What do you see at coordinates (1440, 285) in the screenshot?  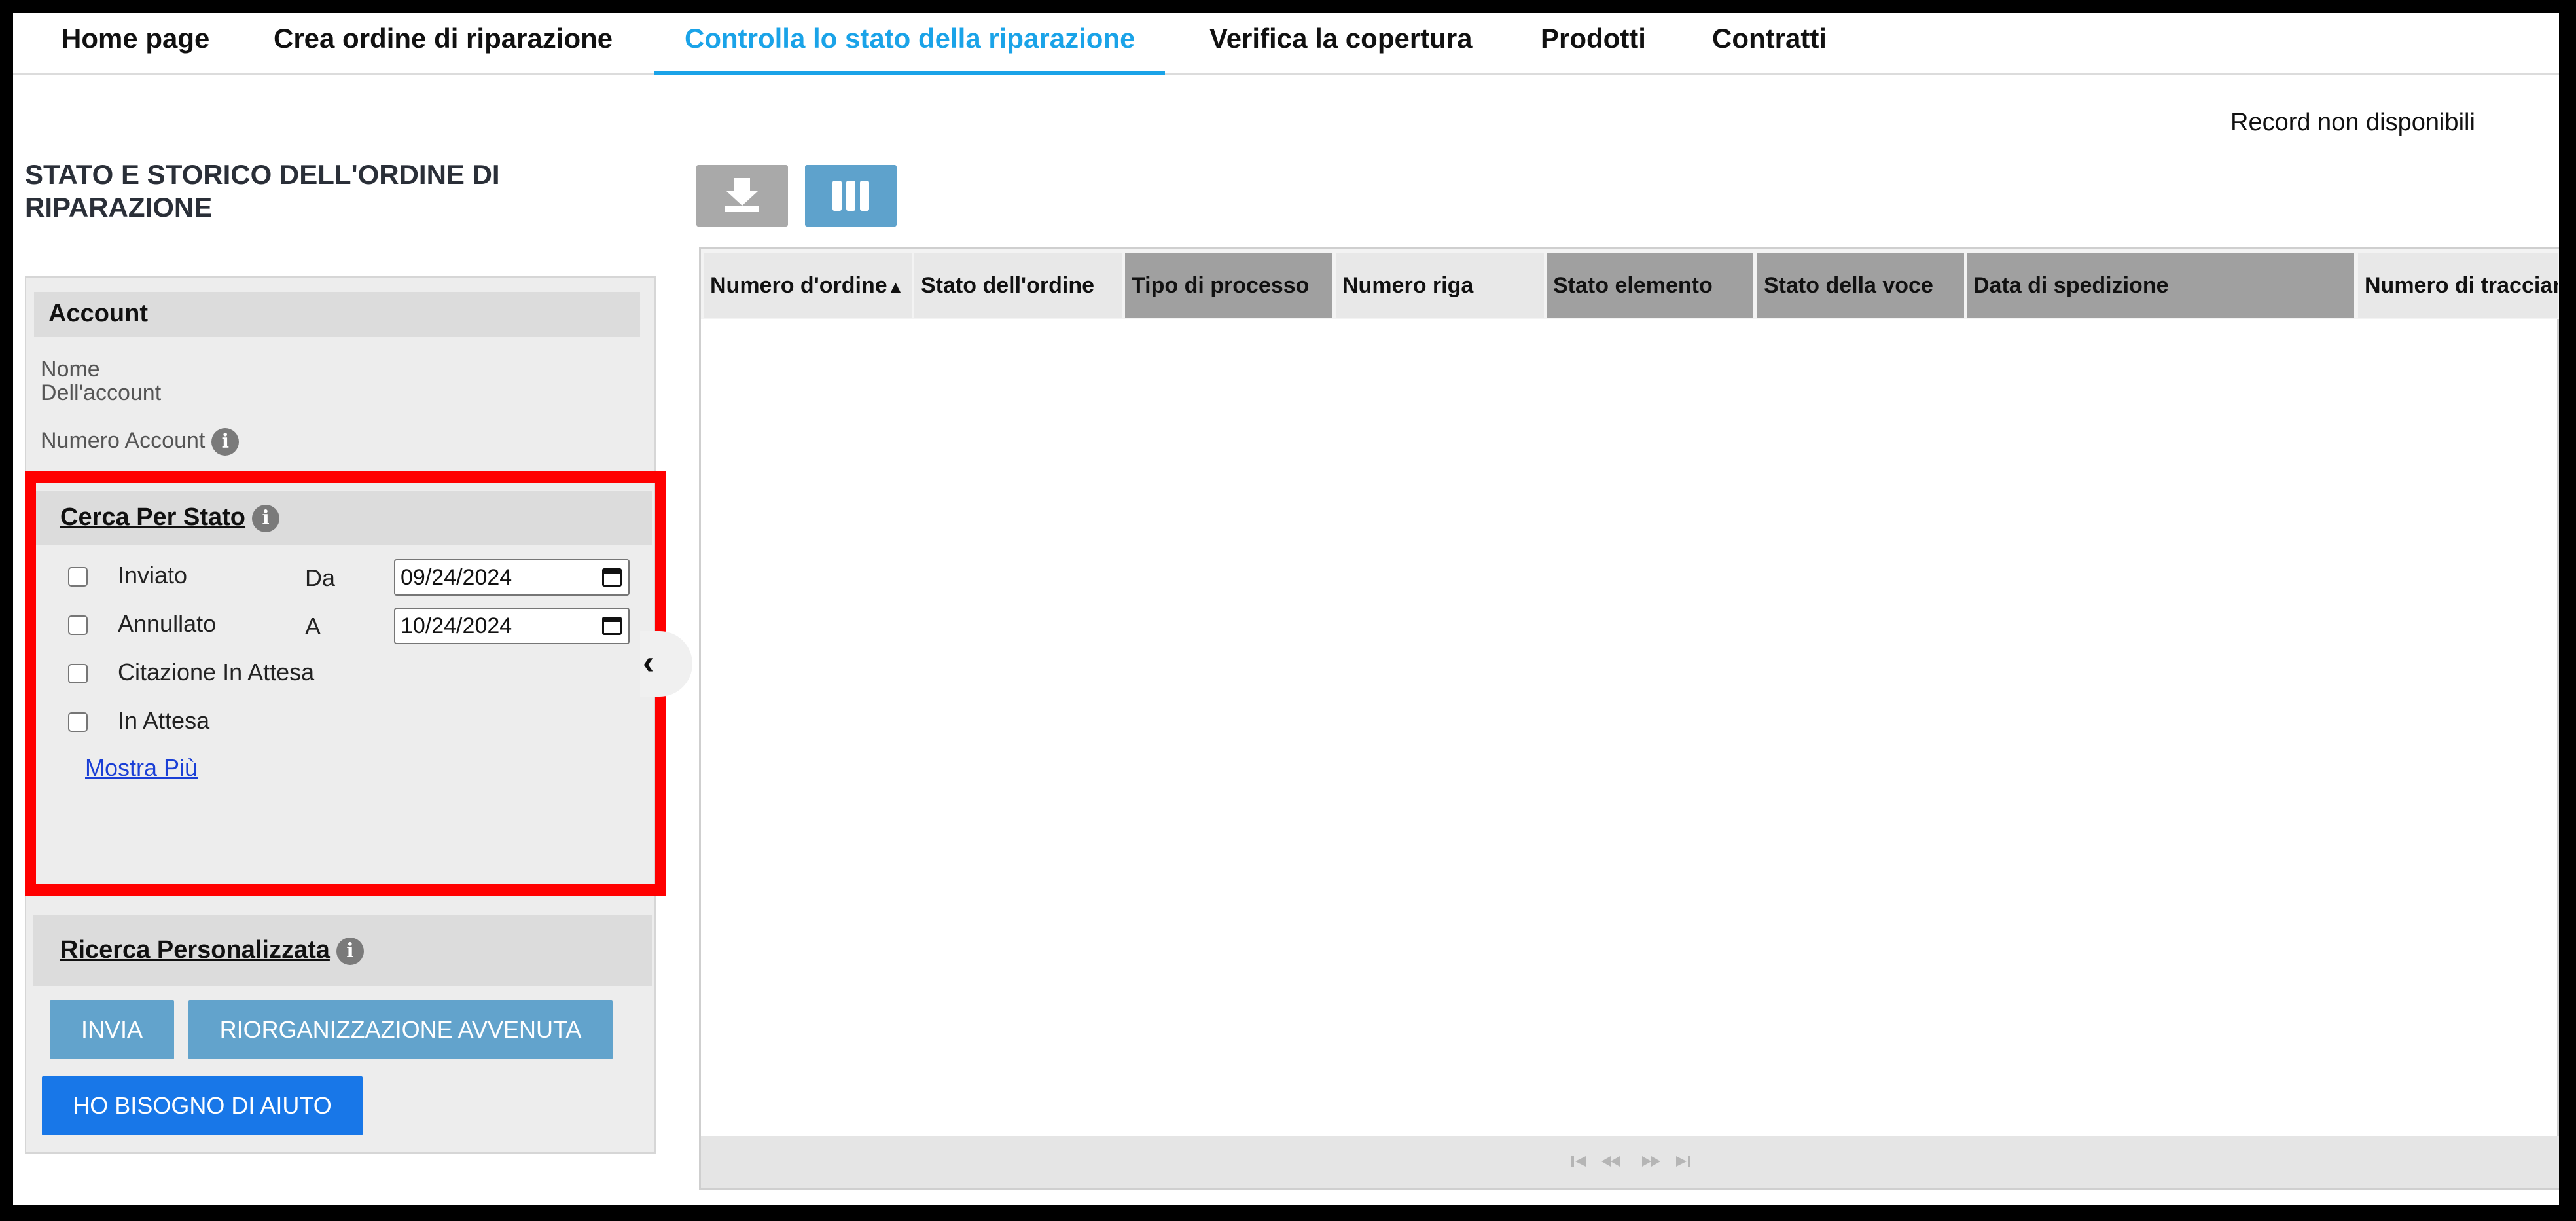 I see `column-header-line-number: Numero riga` at bounding box center [1440, 285].